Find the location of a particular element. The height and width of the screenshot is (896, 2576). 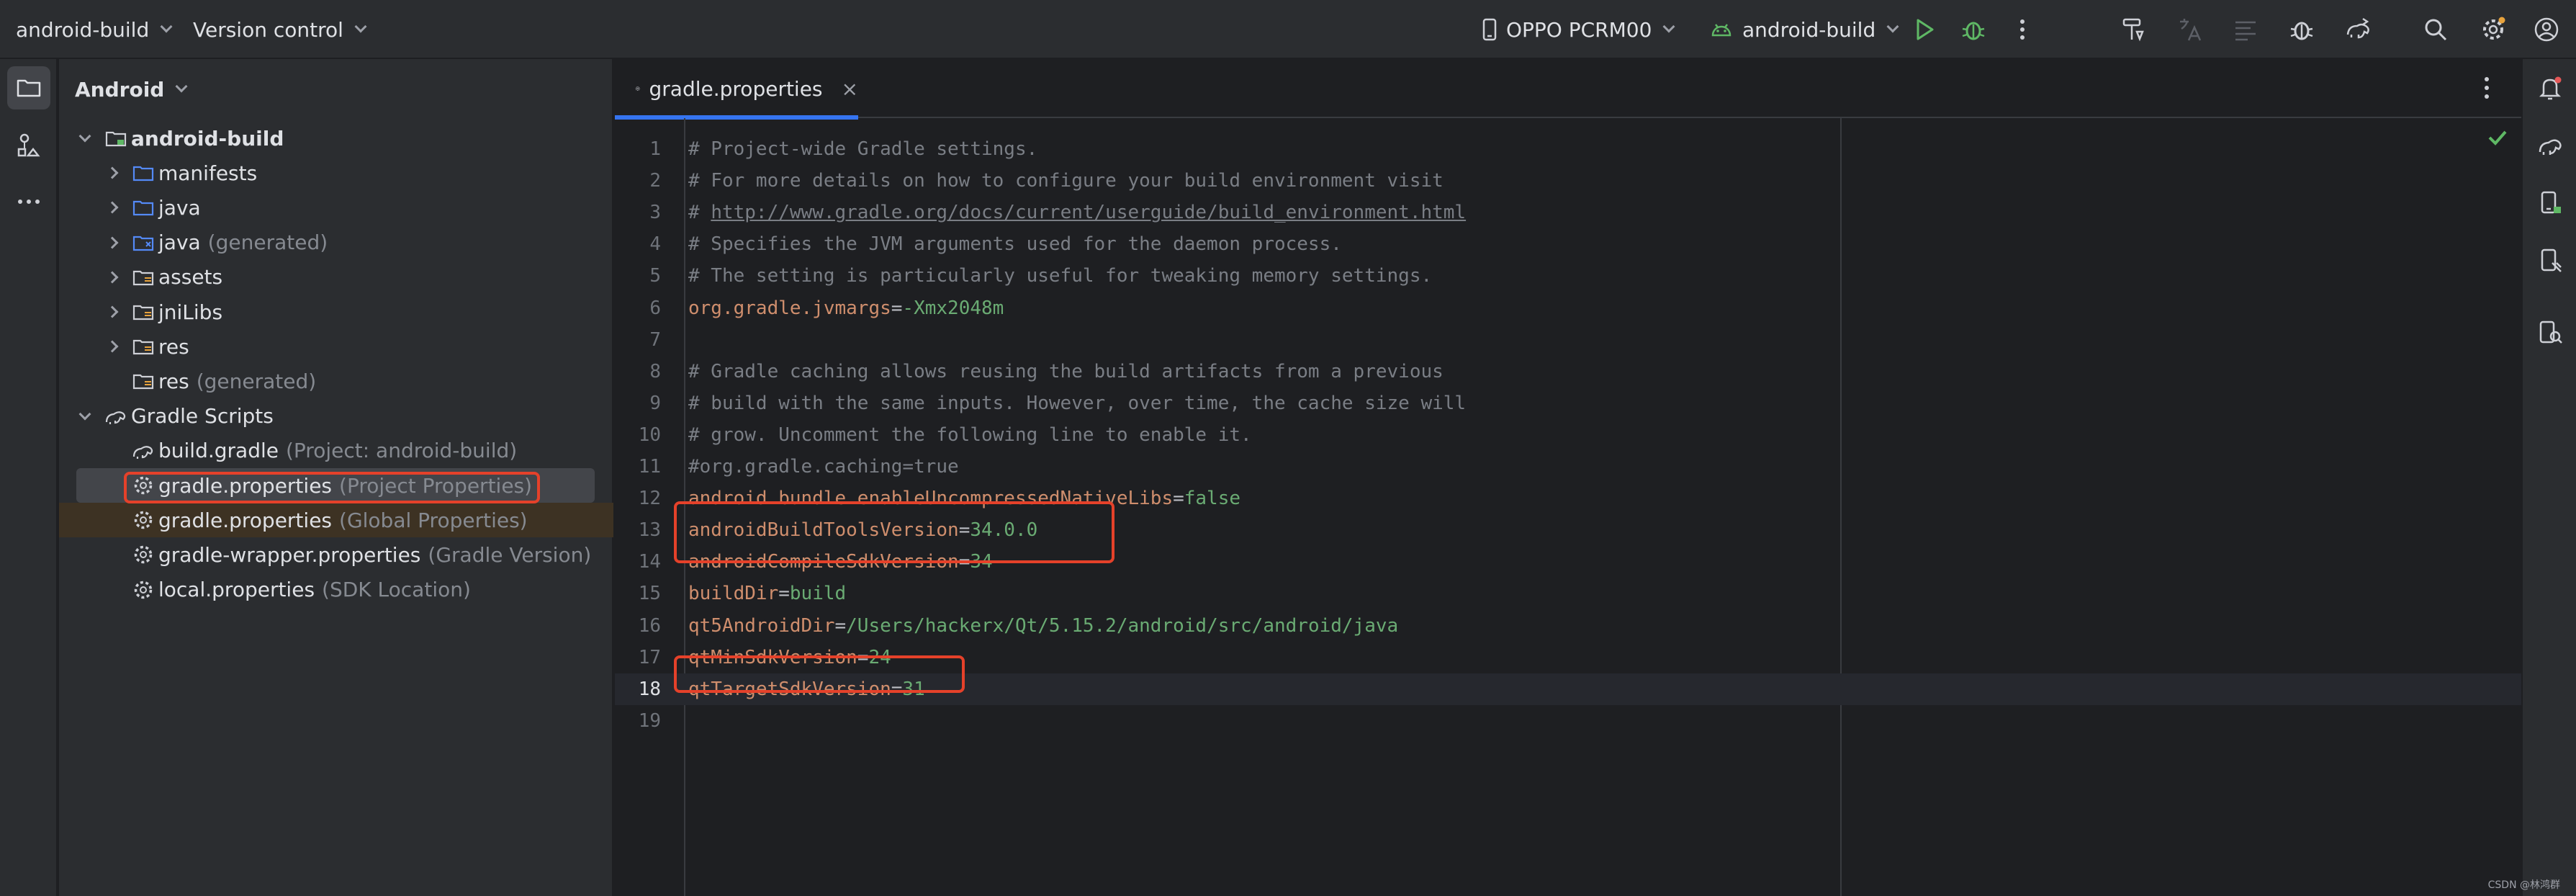

user-icon is located at coordinates (2546, 29).